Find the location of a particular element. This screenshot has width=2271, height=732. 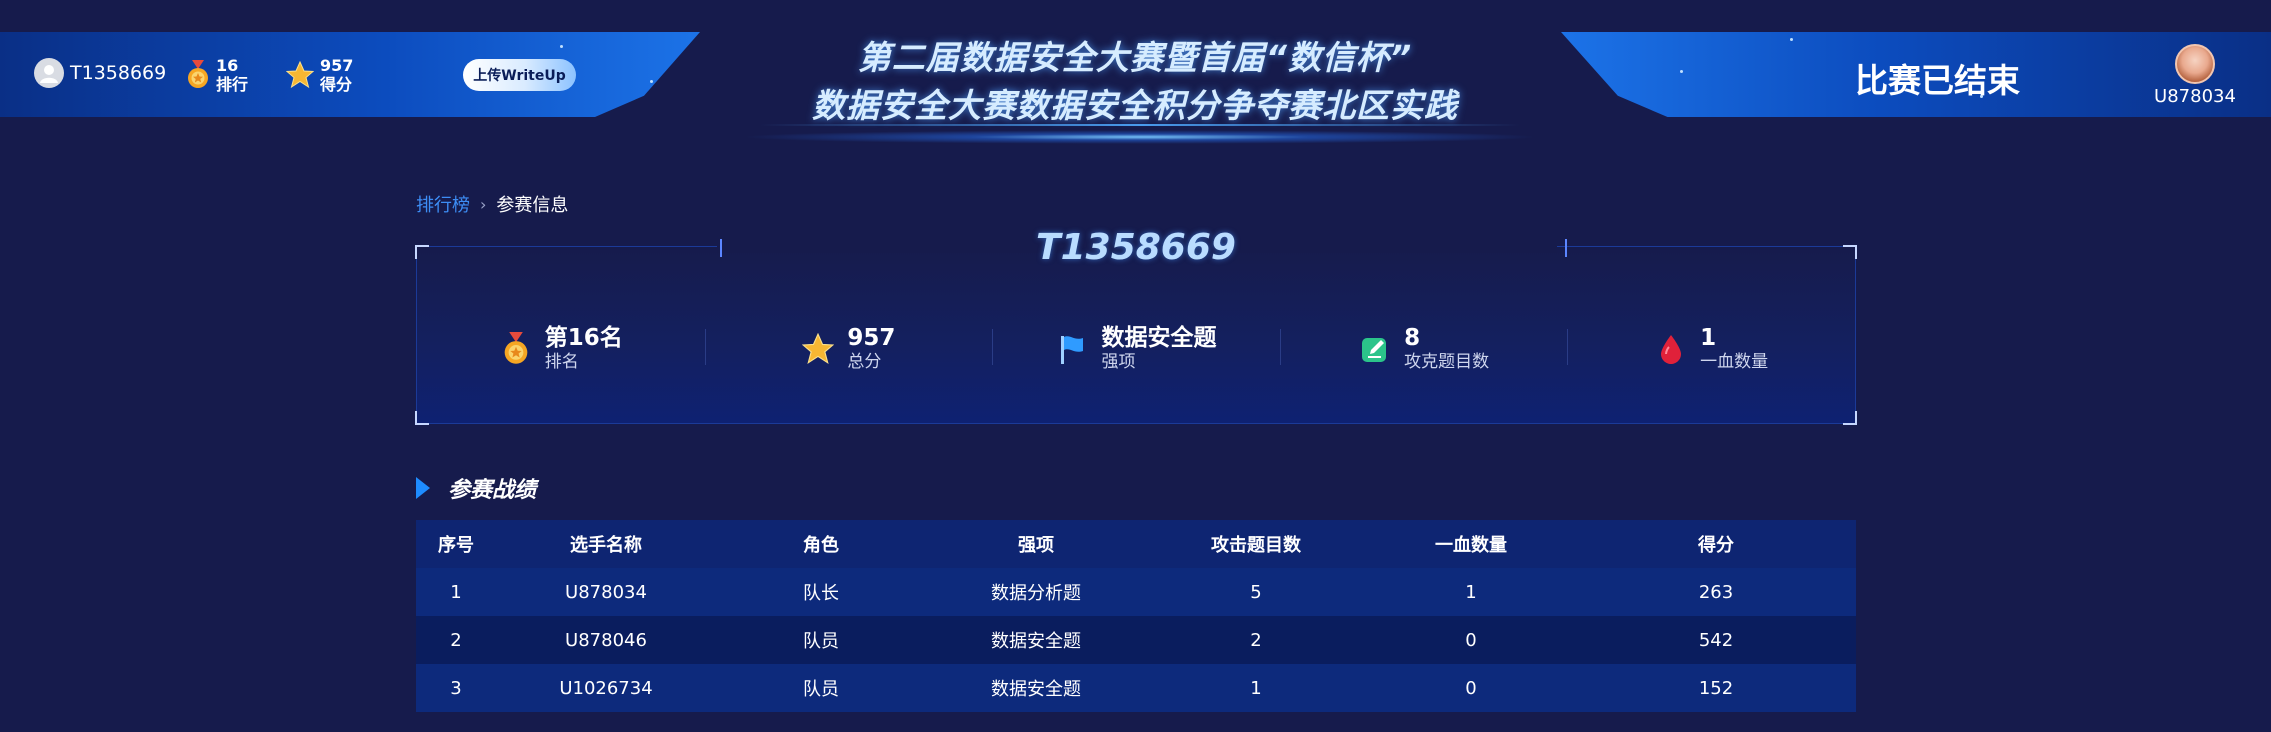

breadcrumb-current: 参赛信息 is located at coordinates (532, 205).